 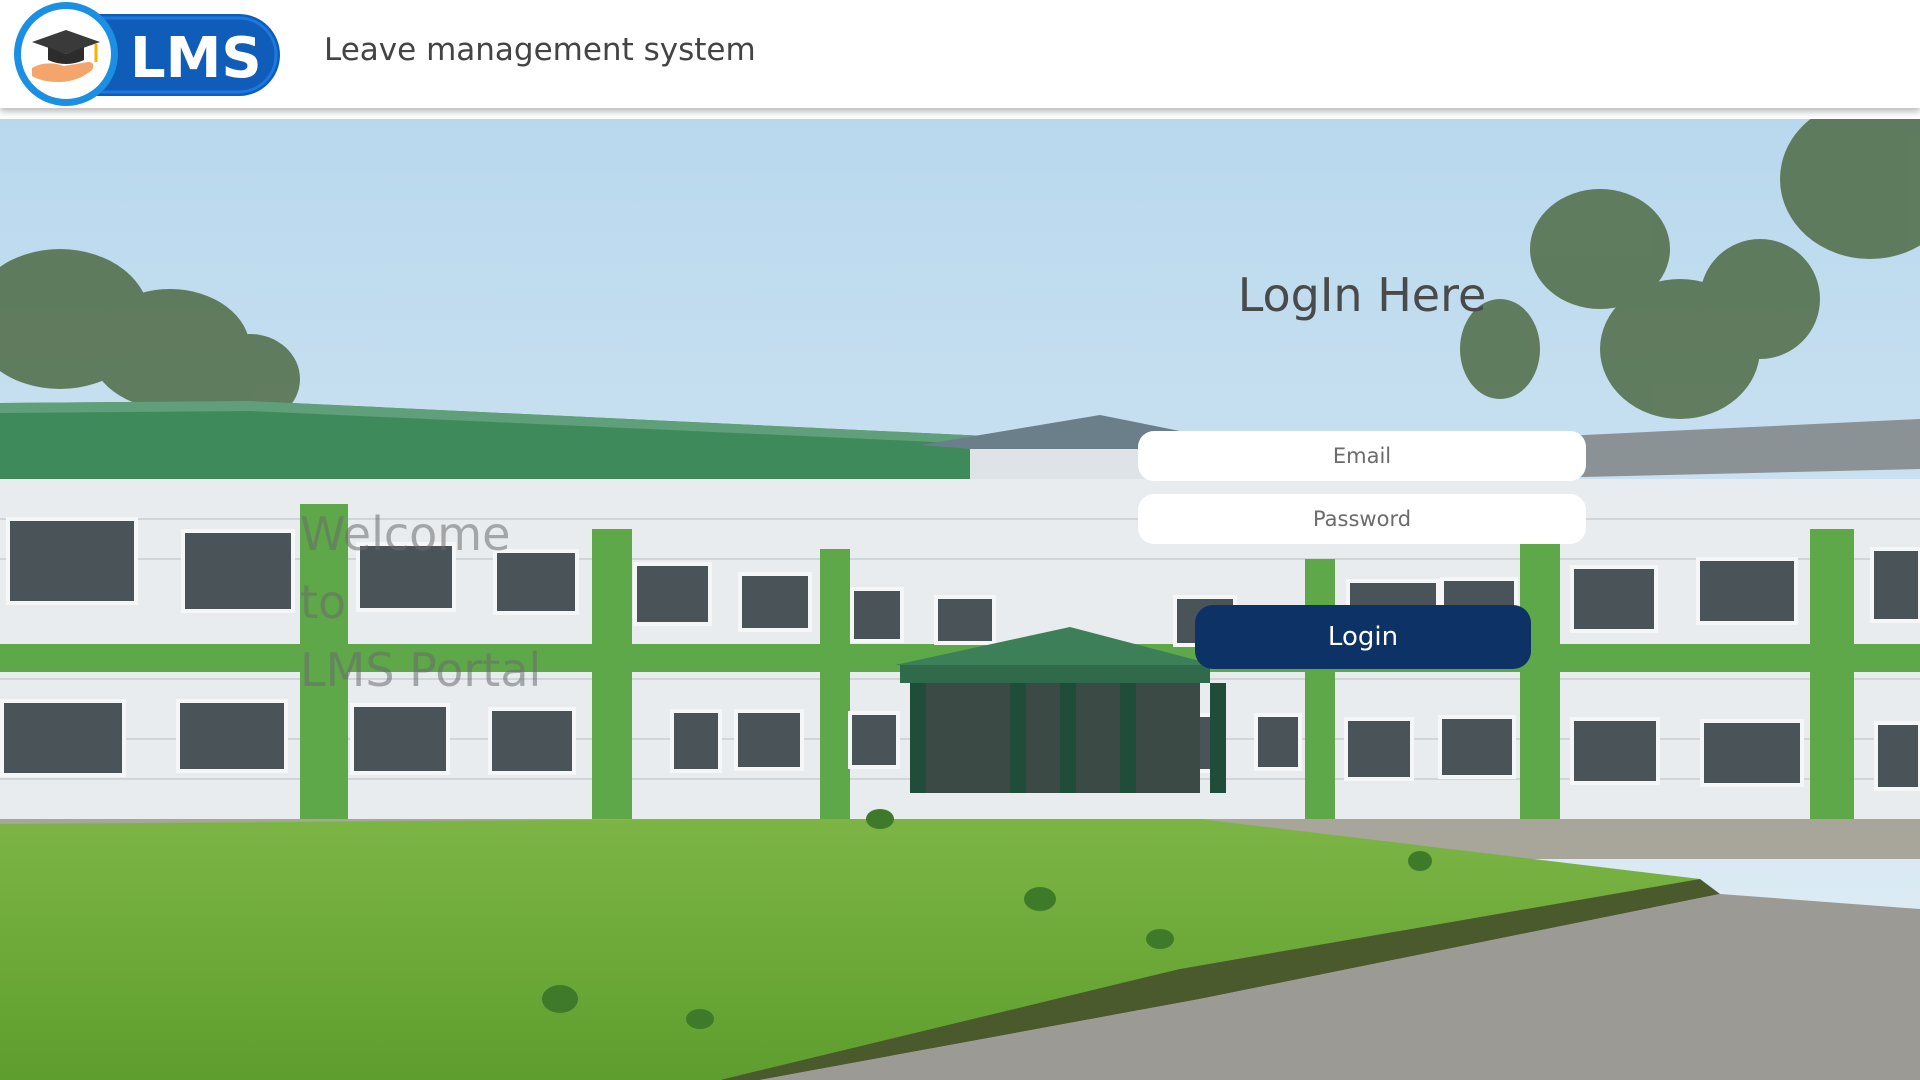 What do you see at coordinates (1362, 295) in the screenshot?
I see `login-title: LogIn Here` at bounding box center [1362, 295].